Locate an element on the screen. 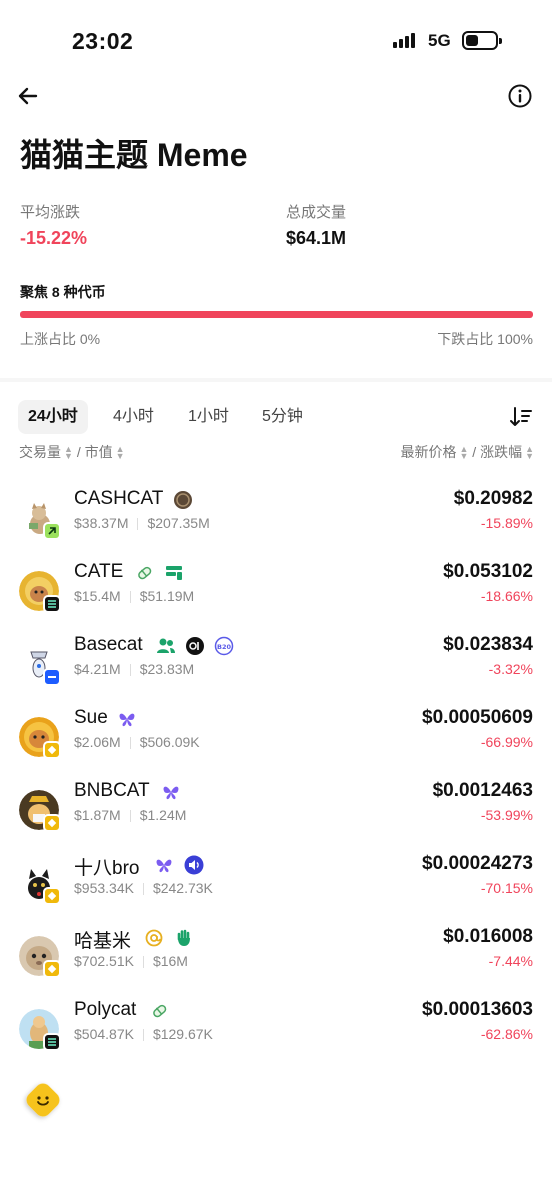 This screenshot has height=1200, width=552. token-name: CATE is located at coordinates (99, 571).